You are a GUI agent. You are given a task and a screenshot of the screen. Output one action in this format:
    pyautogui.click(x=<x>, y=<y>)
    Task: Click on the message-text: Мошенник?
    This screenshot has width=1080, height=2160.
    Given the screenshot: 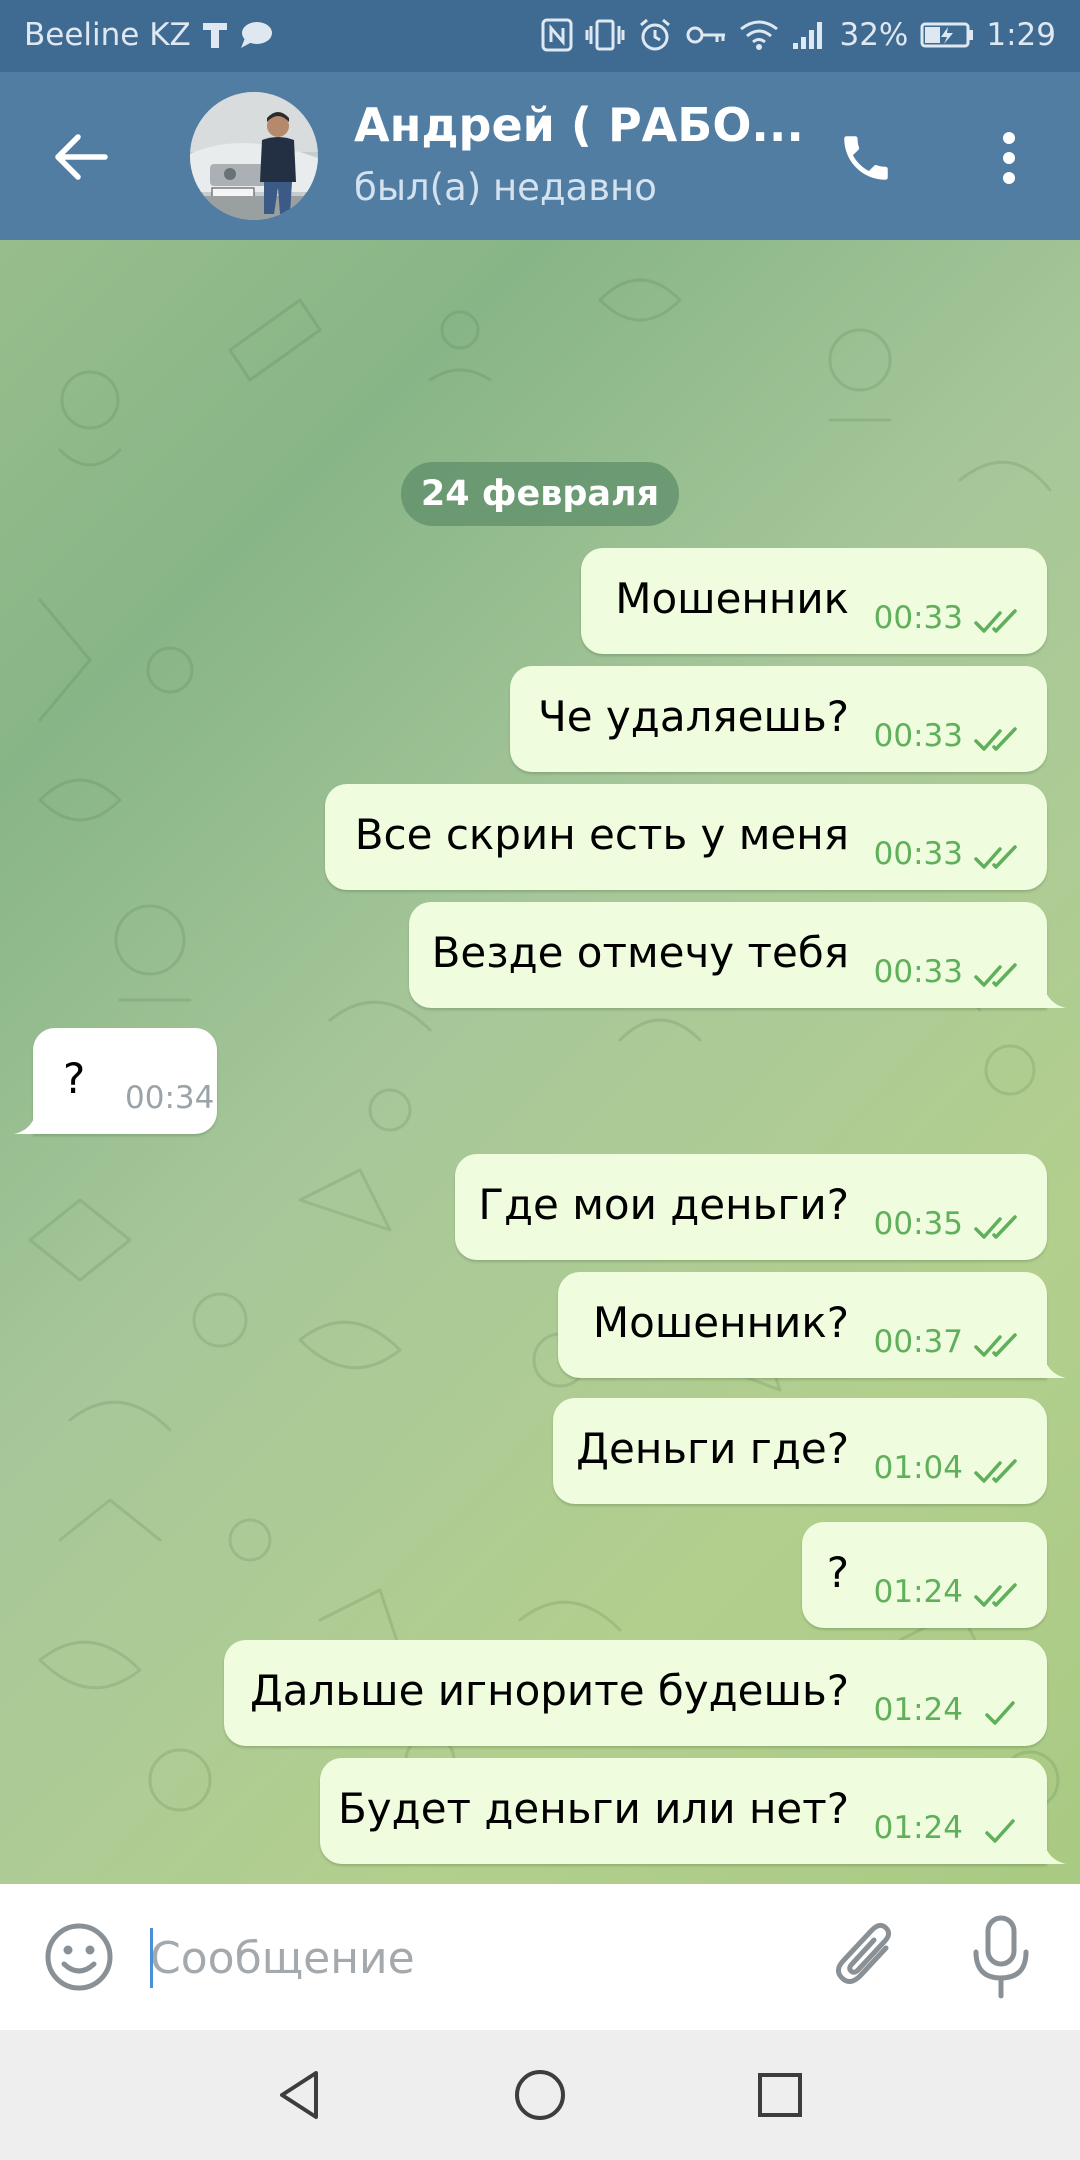 What is the action you would take?
    pyautogui.click(x=720, y=1322)
    